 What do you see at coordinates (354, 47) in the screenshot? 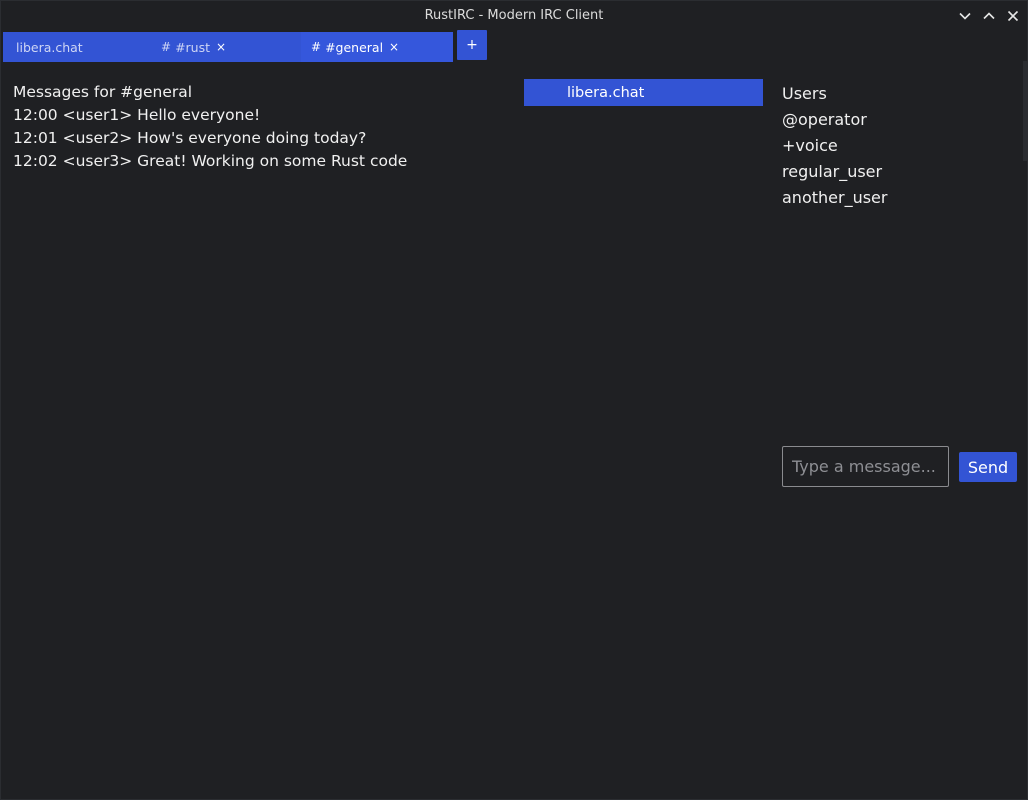
I see `tab-label: #general` at bounding box center [354, 47].